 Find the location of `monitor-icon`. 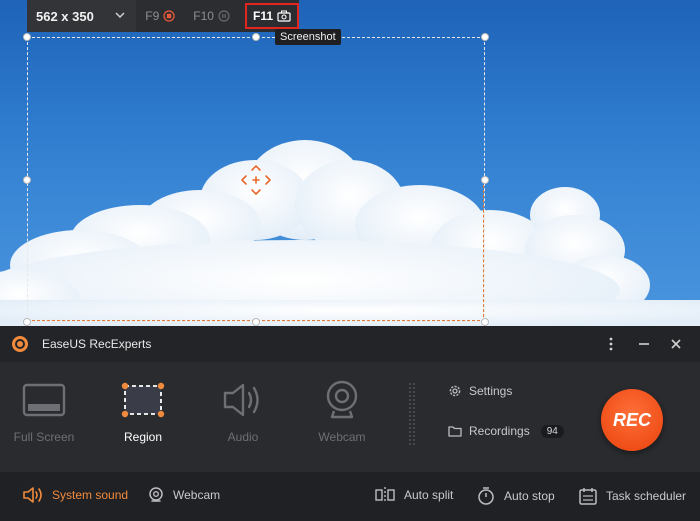

monitor-icon is located at coordinates (44, 400).